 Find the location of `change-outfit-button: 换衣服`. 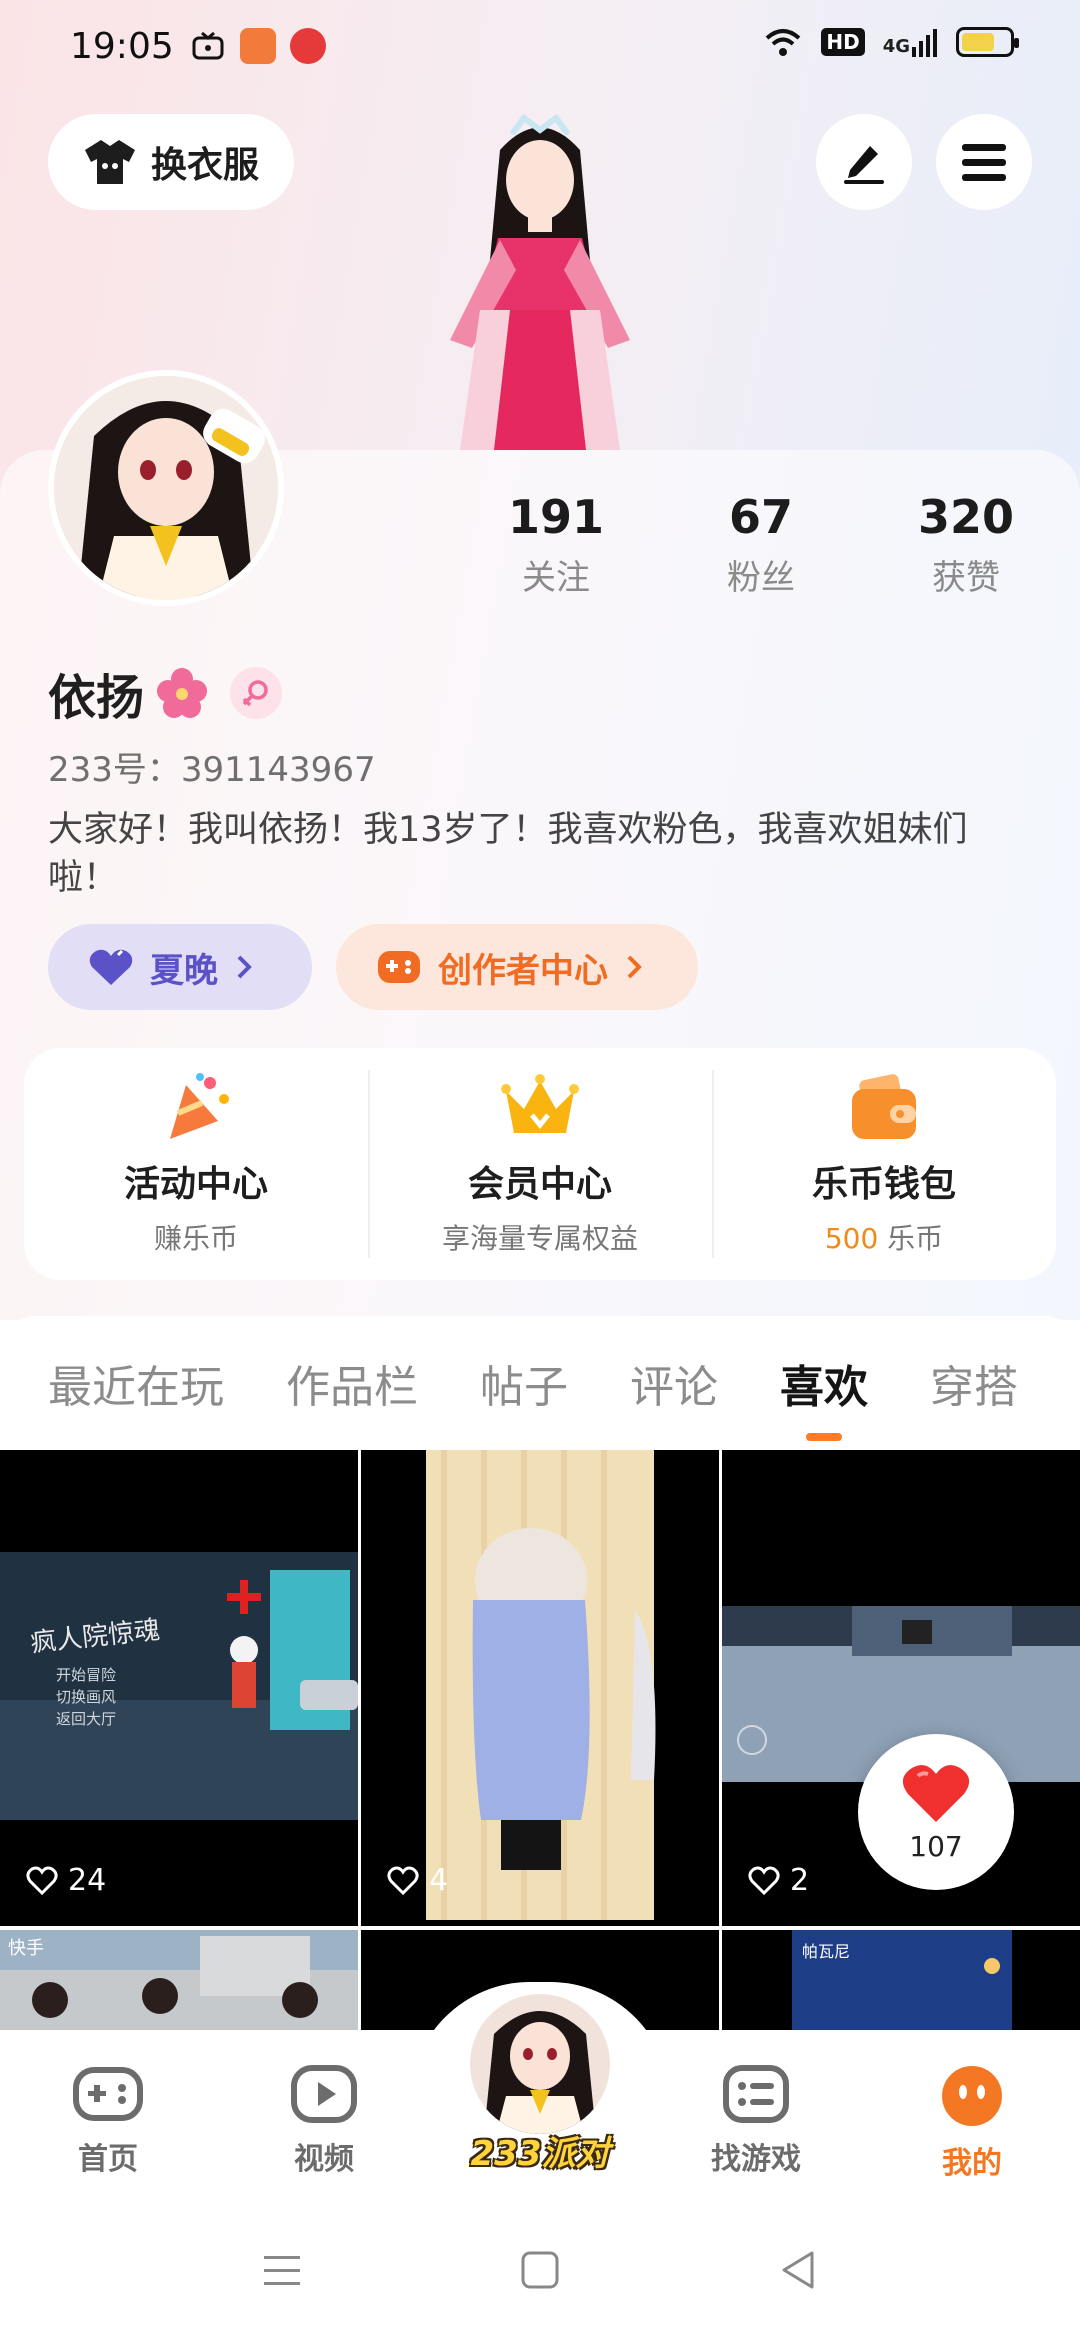

change-outfit-button: 换衣服 is located at coordinates (171, 162).